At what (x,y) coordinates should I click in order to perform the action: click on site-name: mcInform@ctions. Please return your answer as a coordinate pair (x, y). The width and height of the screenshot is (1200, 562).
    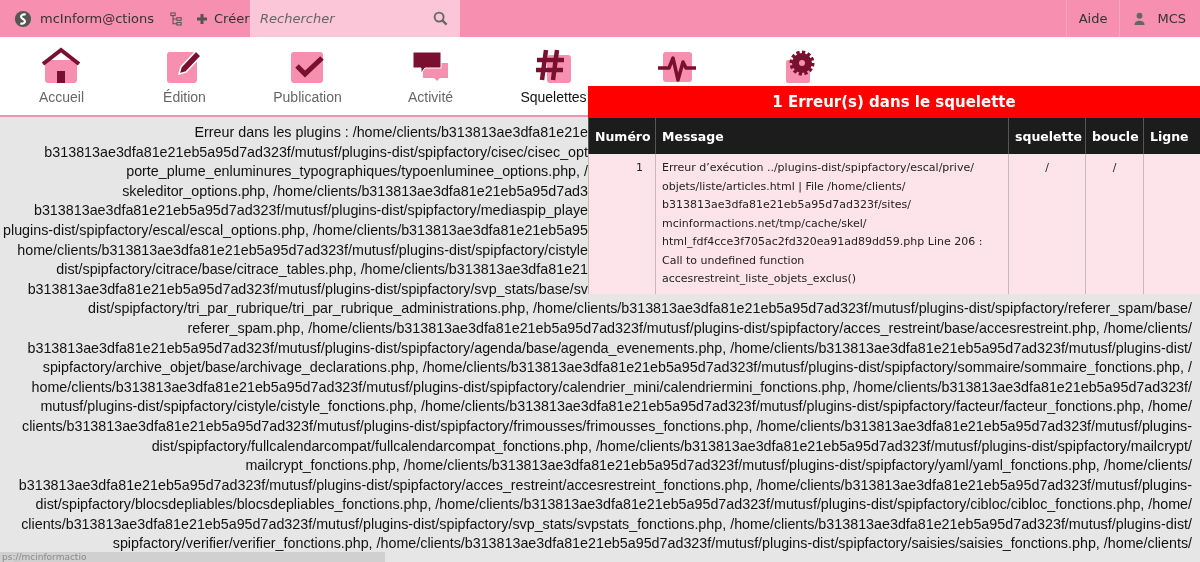
    Looking at the image, I should click on (97, 18).